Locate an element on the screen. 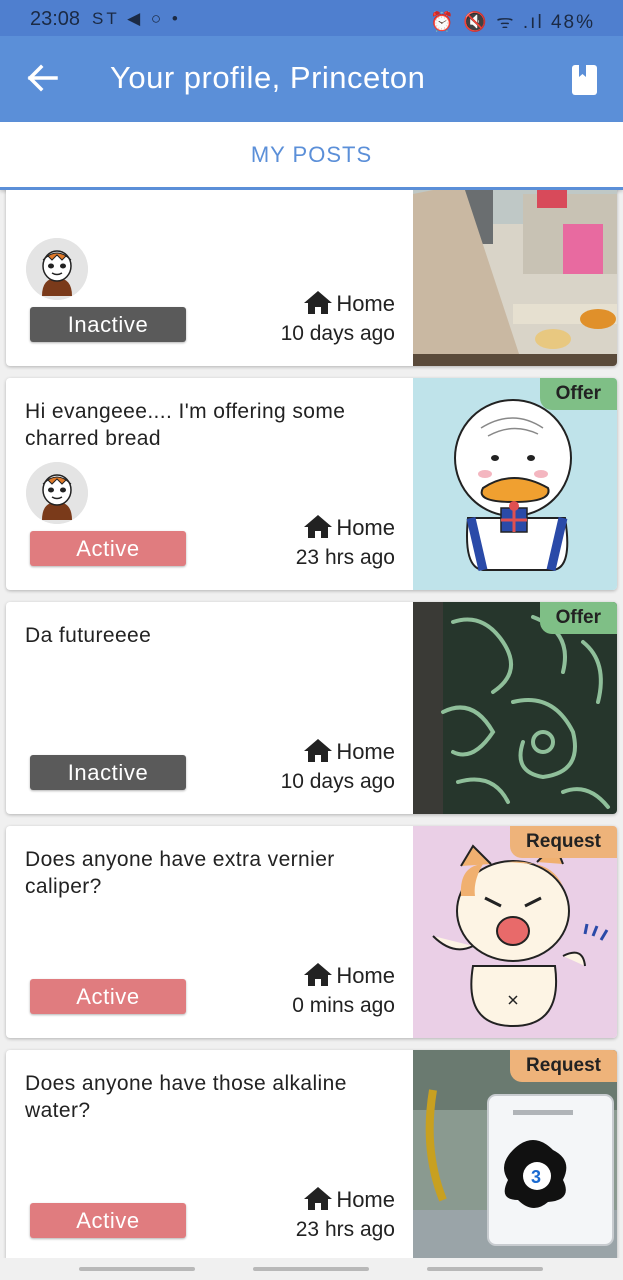 The image size is (623, 1280). post-card: Inactive Home 10 days ago is located at coordinates (311, 278).